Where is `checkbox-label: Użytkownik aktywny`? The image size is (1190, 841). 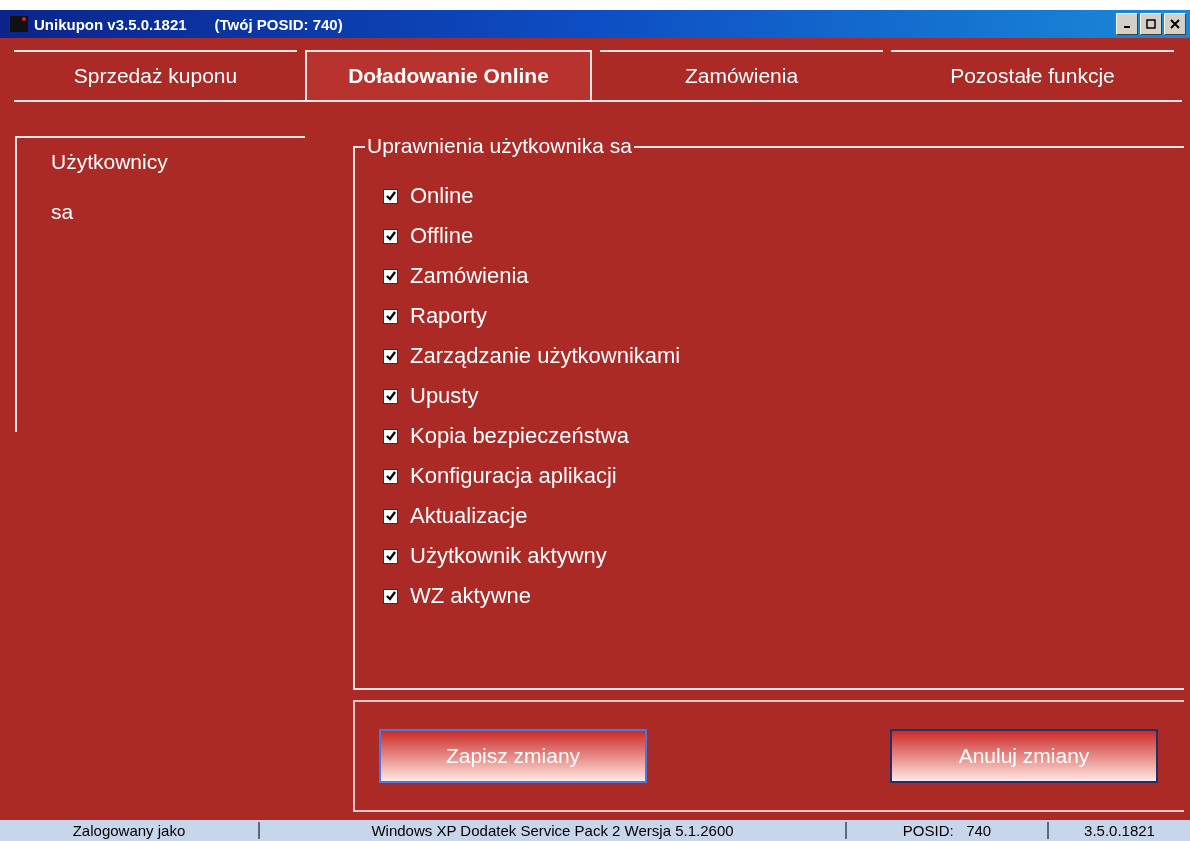
checkbox-label: Użytkownik aktywny is located at coordinates (508, 556).